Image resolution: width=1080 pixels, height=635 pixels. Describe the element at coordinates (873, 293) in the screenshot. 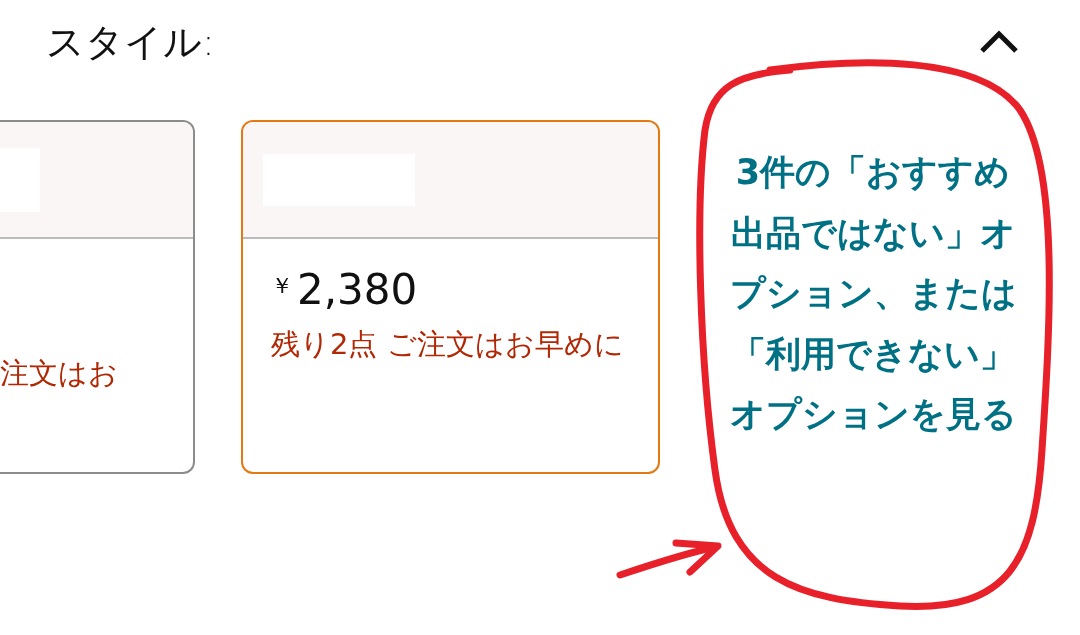

I see `more-options-link: 3件の「おすすめ出品ではない」オプション、または「利用できない」オプションを見る` at that location.